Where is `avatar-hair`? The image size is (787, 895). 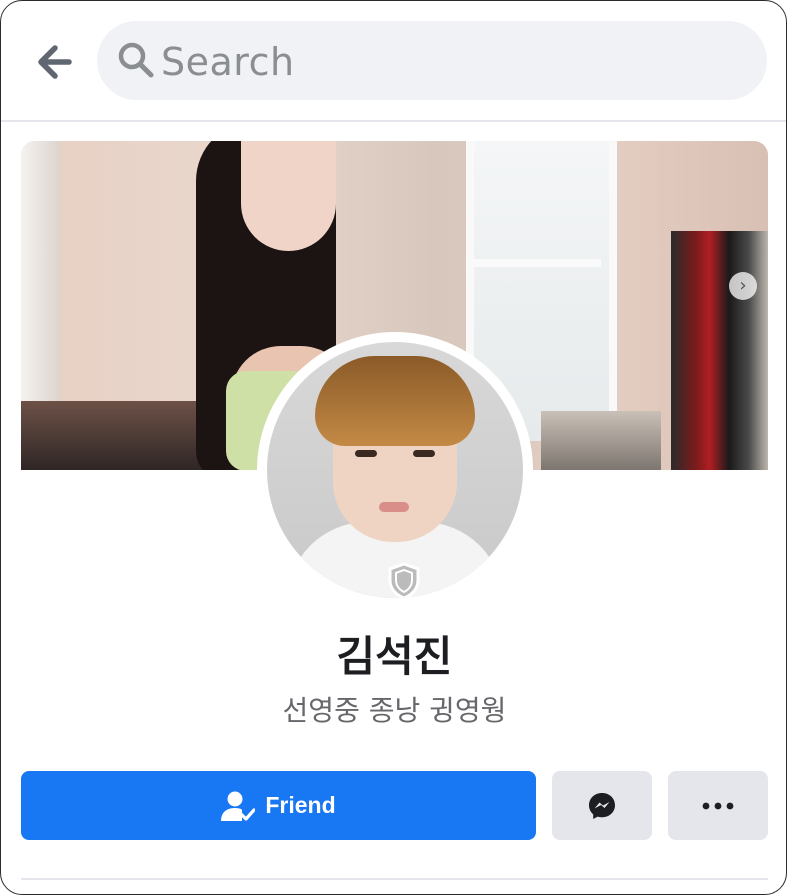 avatar-hair is located at coordinates (395, 401).